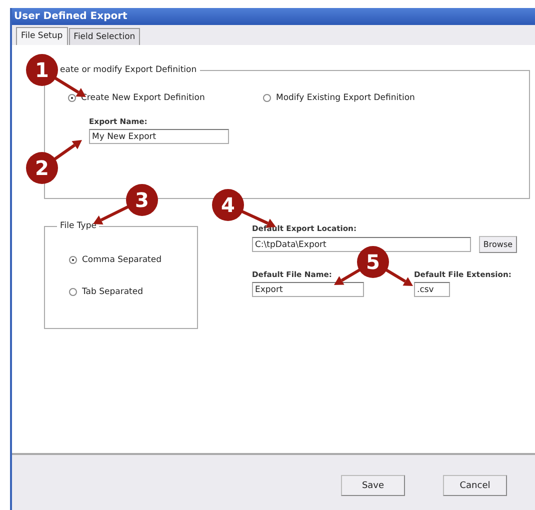 This screenshot has height=510, width=535. What do you see at coordinates (42, 36) in the screenshot?
I see `tab: File Setup` at bounding box center [42, 36].